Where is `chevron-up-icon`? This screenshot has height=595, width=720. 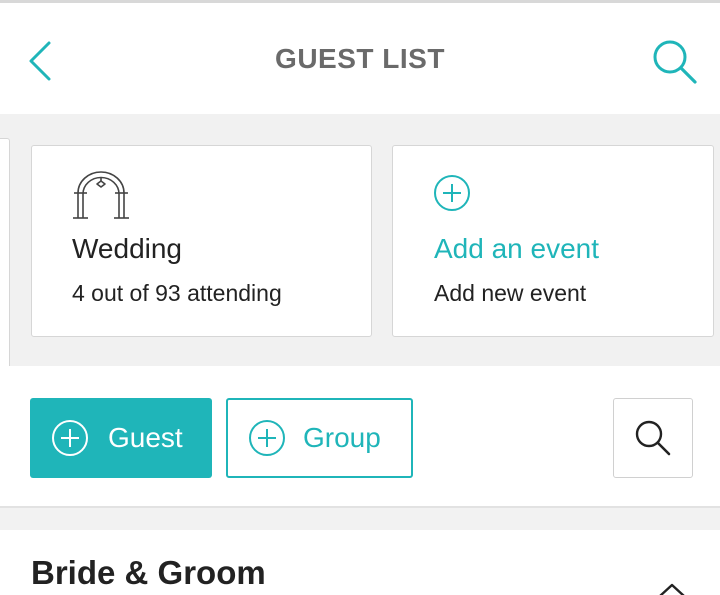
chevron-up-icon is located at coordinates (672, 587).